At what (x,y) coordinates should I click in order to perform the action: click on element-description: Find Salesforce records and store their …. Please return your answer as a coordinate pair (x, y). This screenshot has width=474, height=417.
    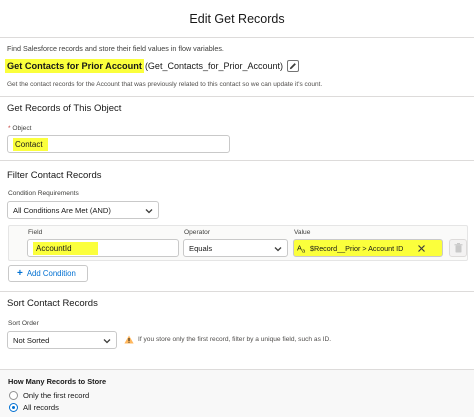
    Looking at the image, I should click on (115, 48).